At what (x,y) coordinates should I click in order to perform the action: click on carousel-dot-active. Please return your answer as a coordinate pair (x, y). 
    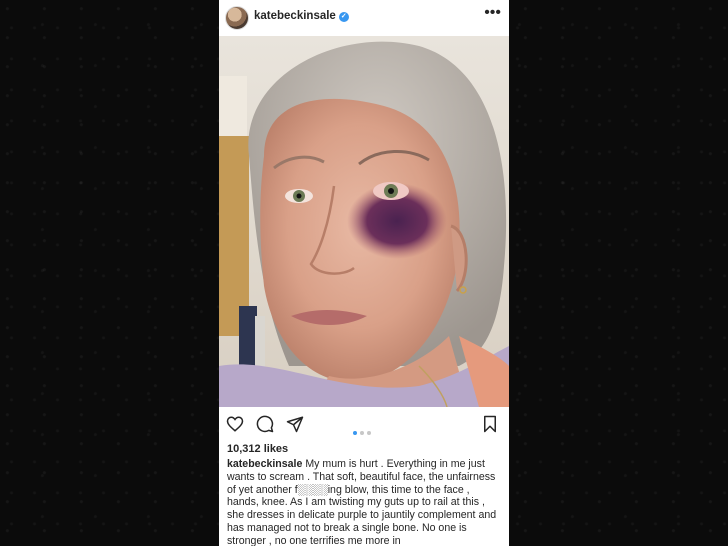
    Looking at the image, I should click on (355, 433).